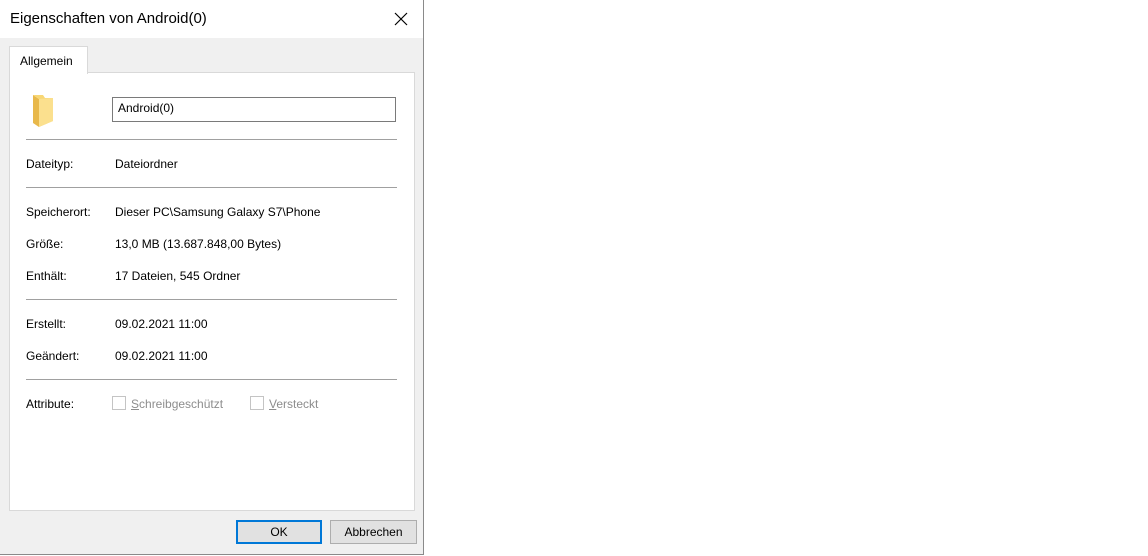 Image resolution: width=1148 pixels, height=556 pixels. Describe the element at coordinates (218, 212) in the screenshot. I see `location-value: Dieser PC\Samsung Galaxy S7\Phone` at that location.